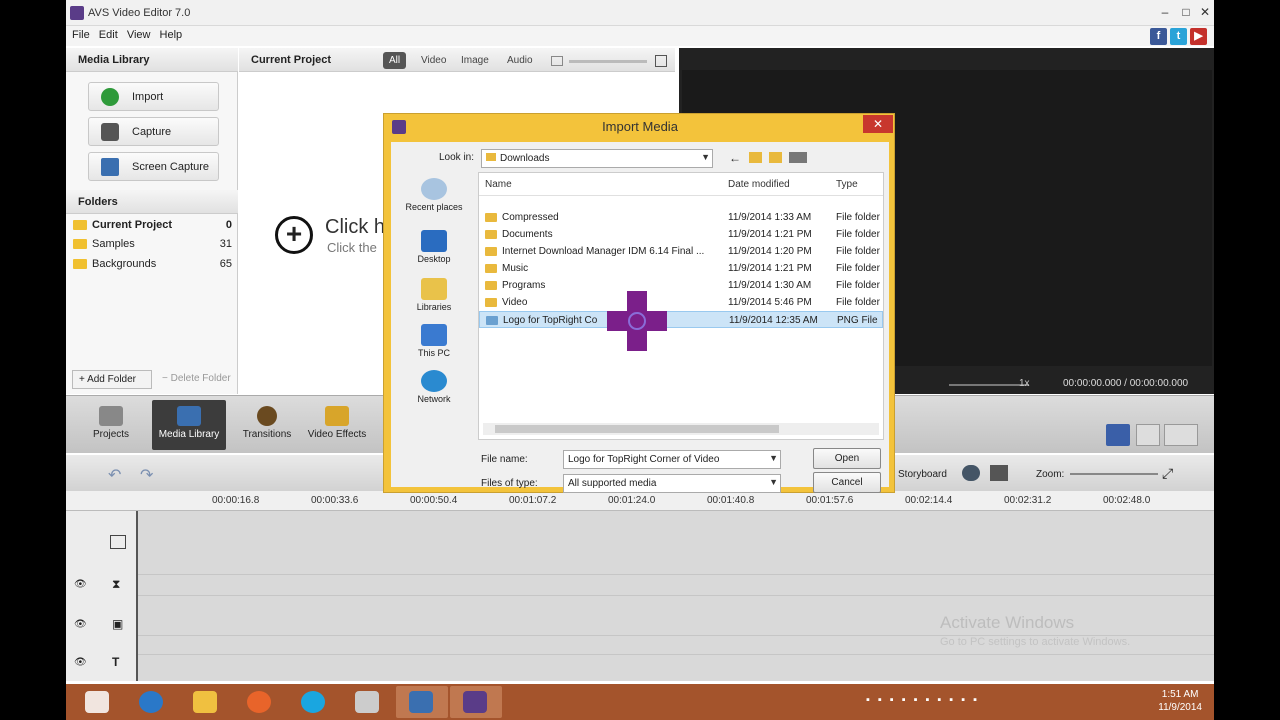  Describe the element at coordinates (434, 341) in the screenshot. I see `place-this-pc: This PC` at that location.